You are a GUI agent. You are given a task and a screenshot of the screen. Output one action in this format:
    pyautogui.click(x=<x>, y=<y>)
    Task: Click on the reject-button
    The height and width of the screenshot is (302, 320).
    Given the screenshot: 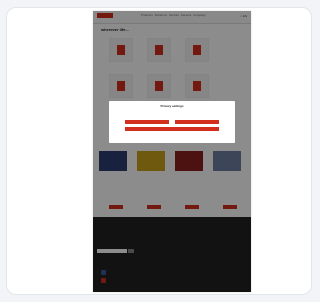 What is the action you would take?
    pyautogui.click(x=197, y=122)
    